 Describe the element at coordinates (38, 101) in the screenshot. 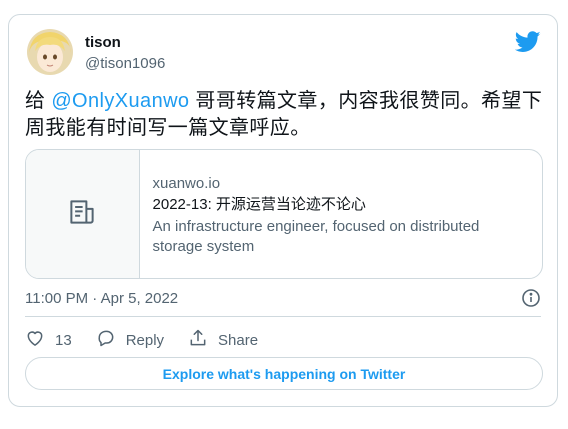

I see `tweet-text-before: 给` at that location.